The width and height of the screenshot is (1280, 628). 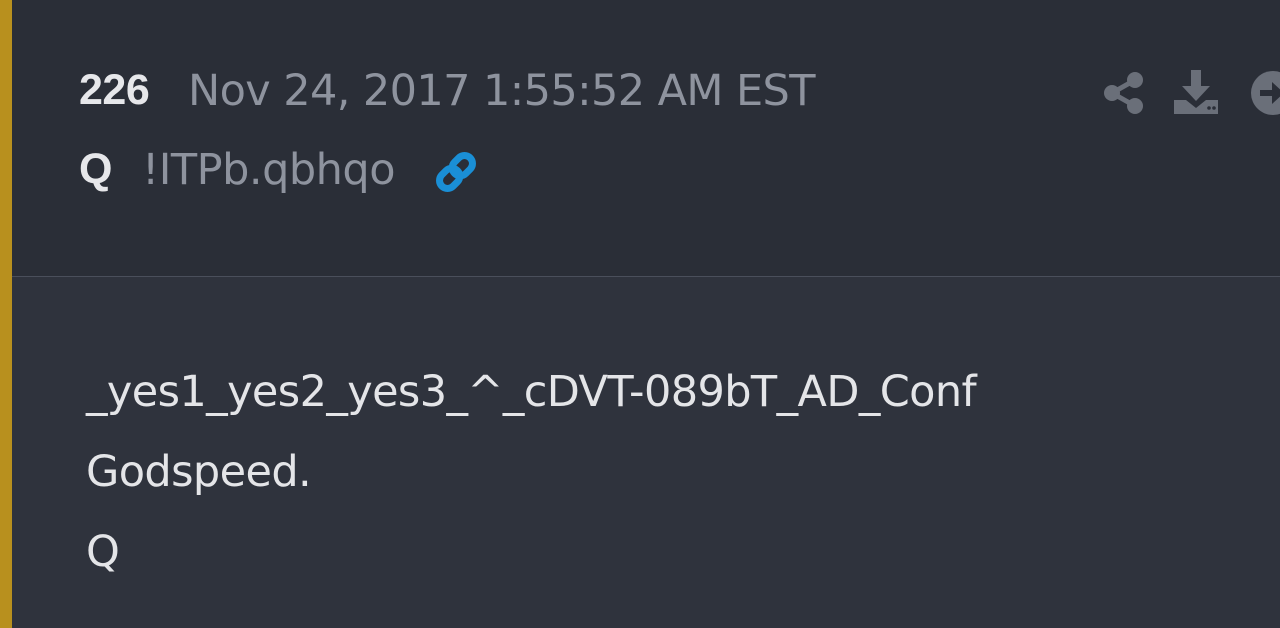 What do you see at coordinates (456, 172) in the screenshot?
I see `link-icon` at bounding box center [456, 172].